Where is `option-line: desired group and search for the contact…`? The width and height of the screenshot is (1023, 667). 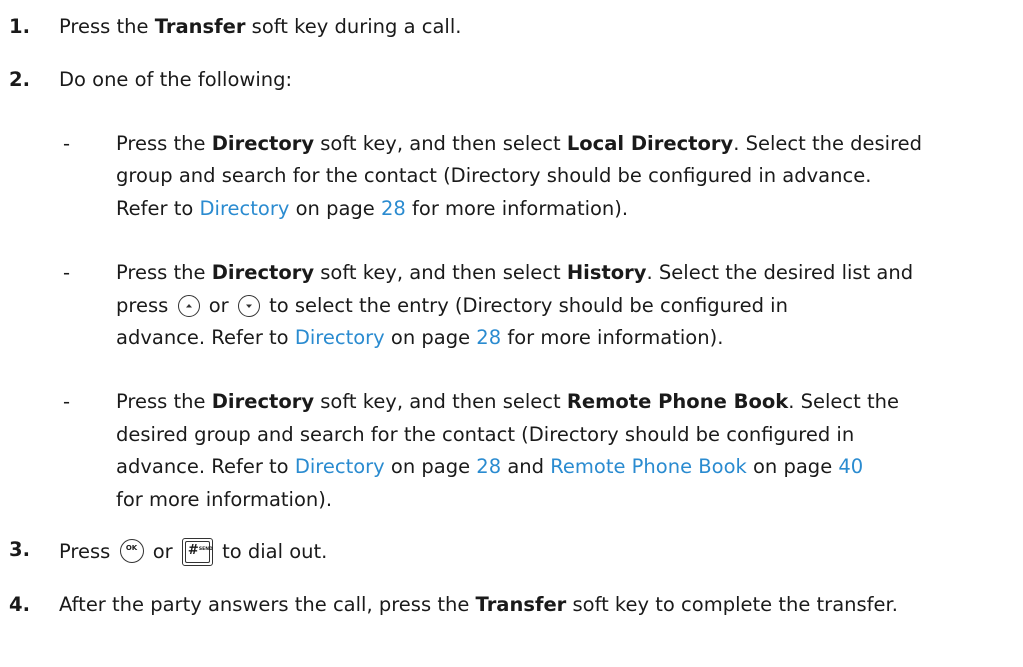 option-line: desired group and search for the contact… is located at coordinates (485, 434).